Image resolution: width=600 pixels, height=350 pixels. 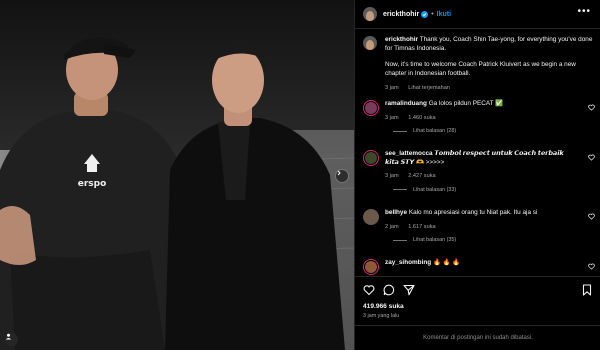 What do you see at coordinates (406, 103) in the screenshot?
I see `commenter-username: ramalinduang` at bounding box center [406, 103].